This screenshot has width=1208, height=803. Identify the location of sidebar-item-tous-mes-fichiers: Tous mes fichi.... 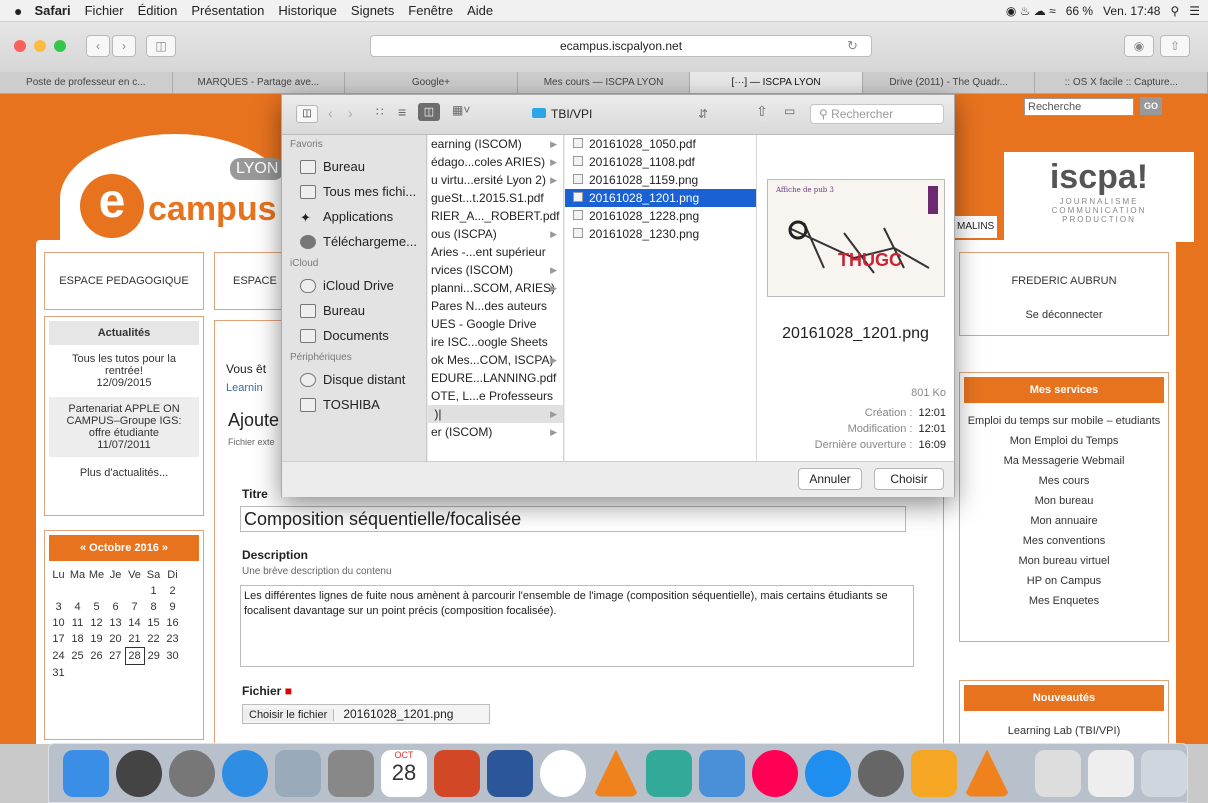
(354, 191).